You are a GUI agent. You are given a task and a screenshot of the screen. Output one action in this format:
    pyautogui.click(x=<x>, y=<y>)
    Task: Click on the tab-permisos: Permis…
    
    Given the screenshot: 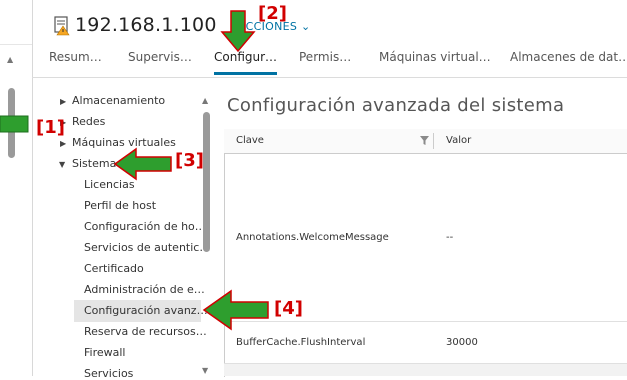 What is the action you would take?
    pyautogui.click(x=325, y=61)
    